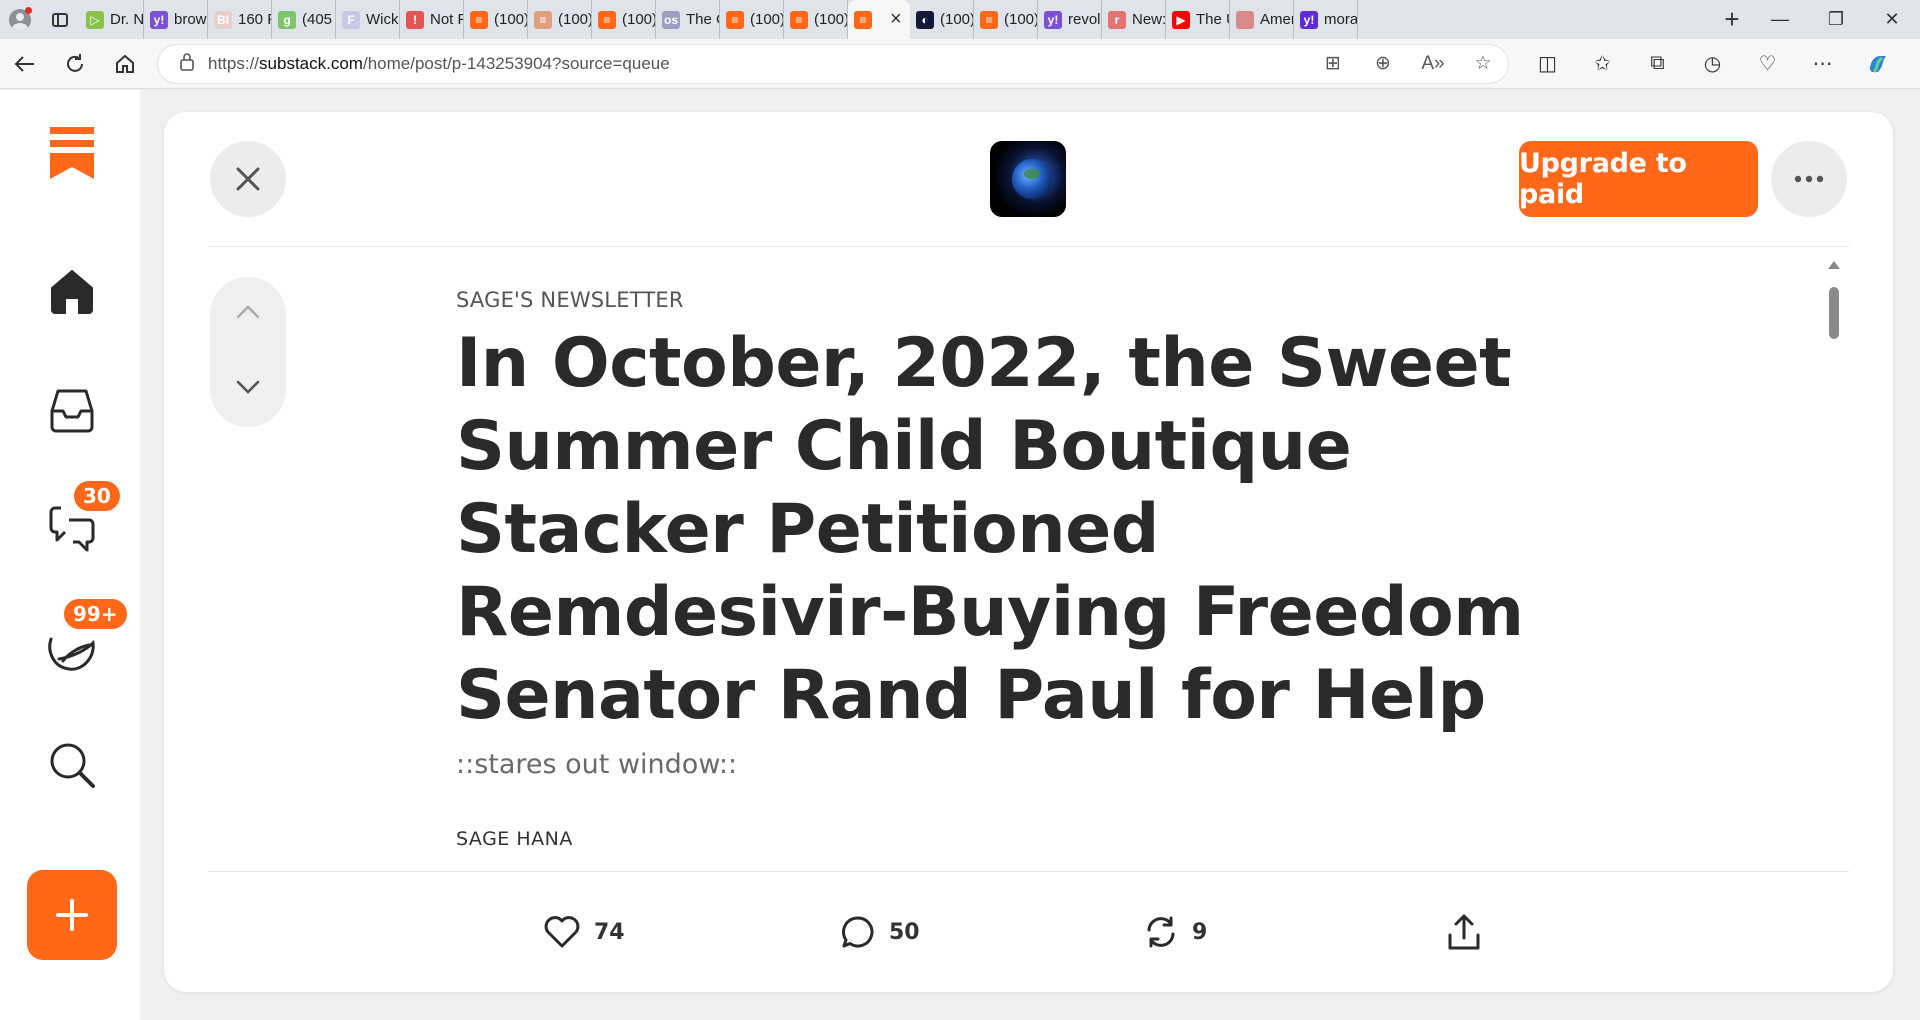 This screenshot has width=1920, height=1020. I want to click on sidebar-item-home, so click(72, 291).